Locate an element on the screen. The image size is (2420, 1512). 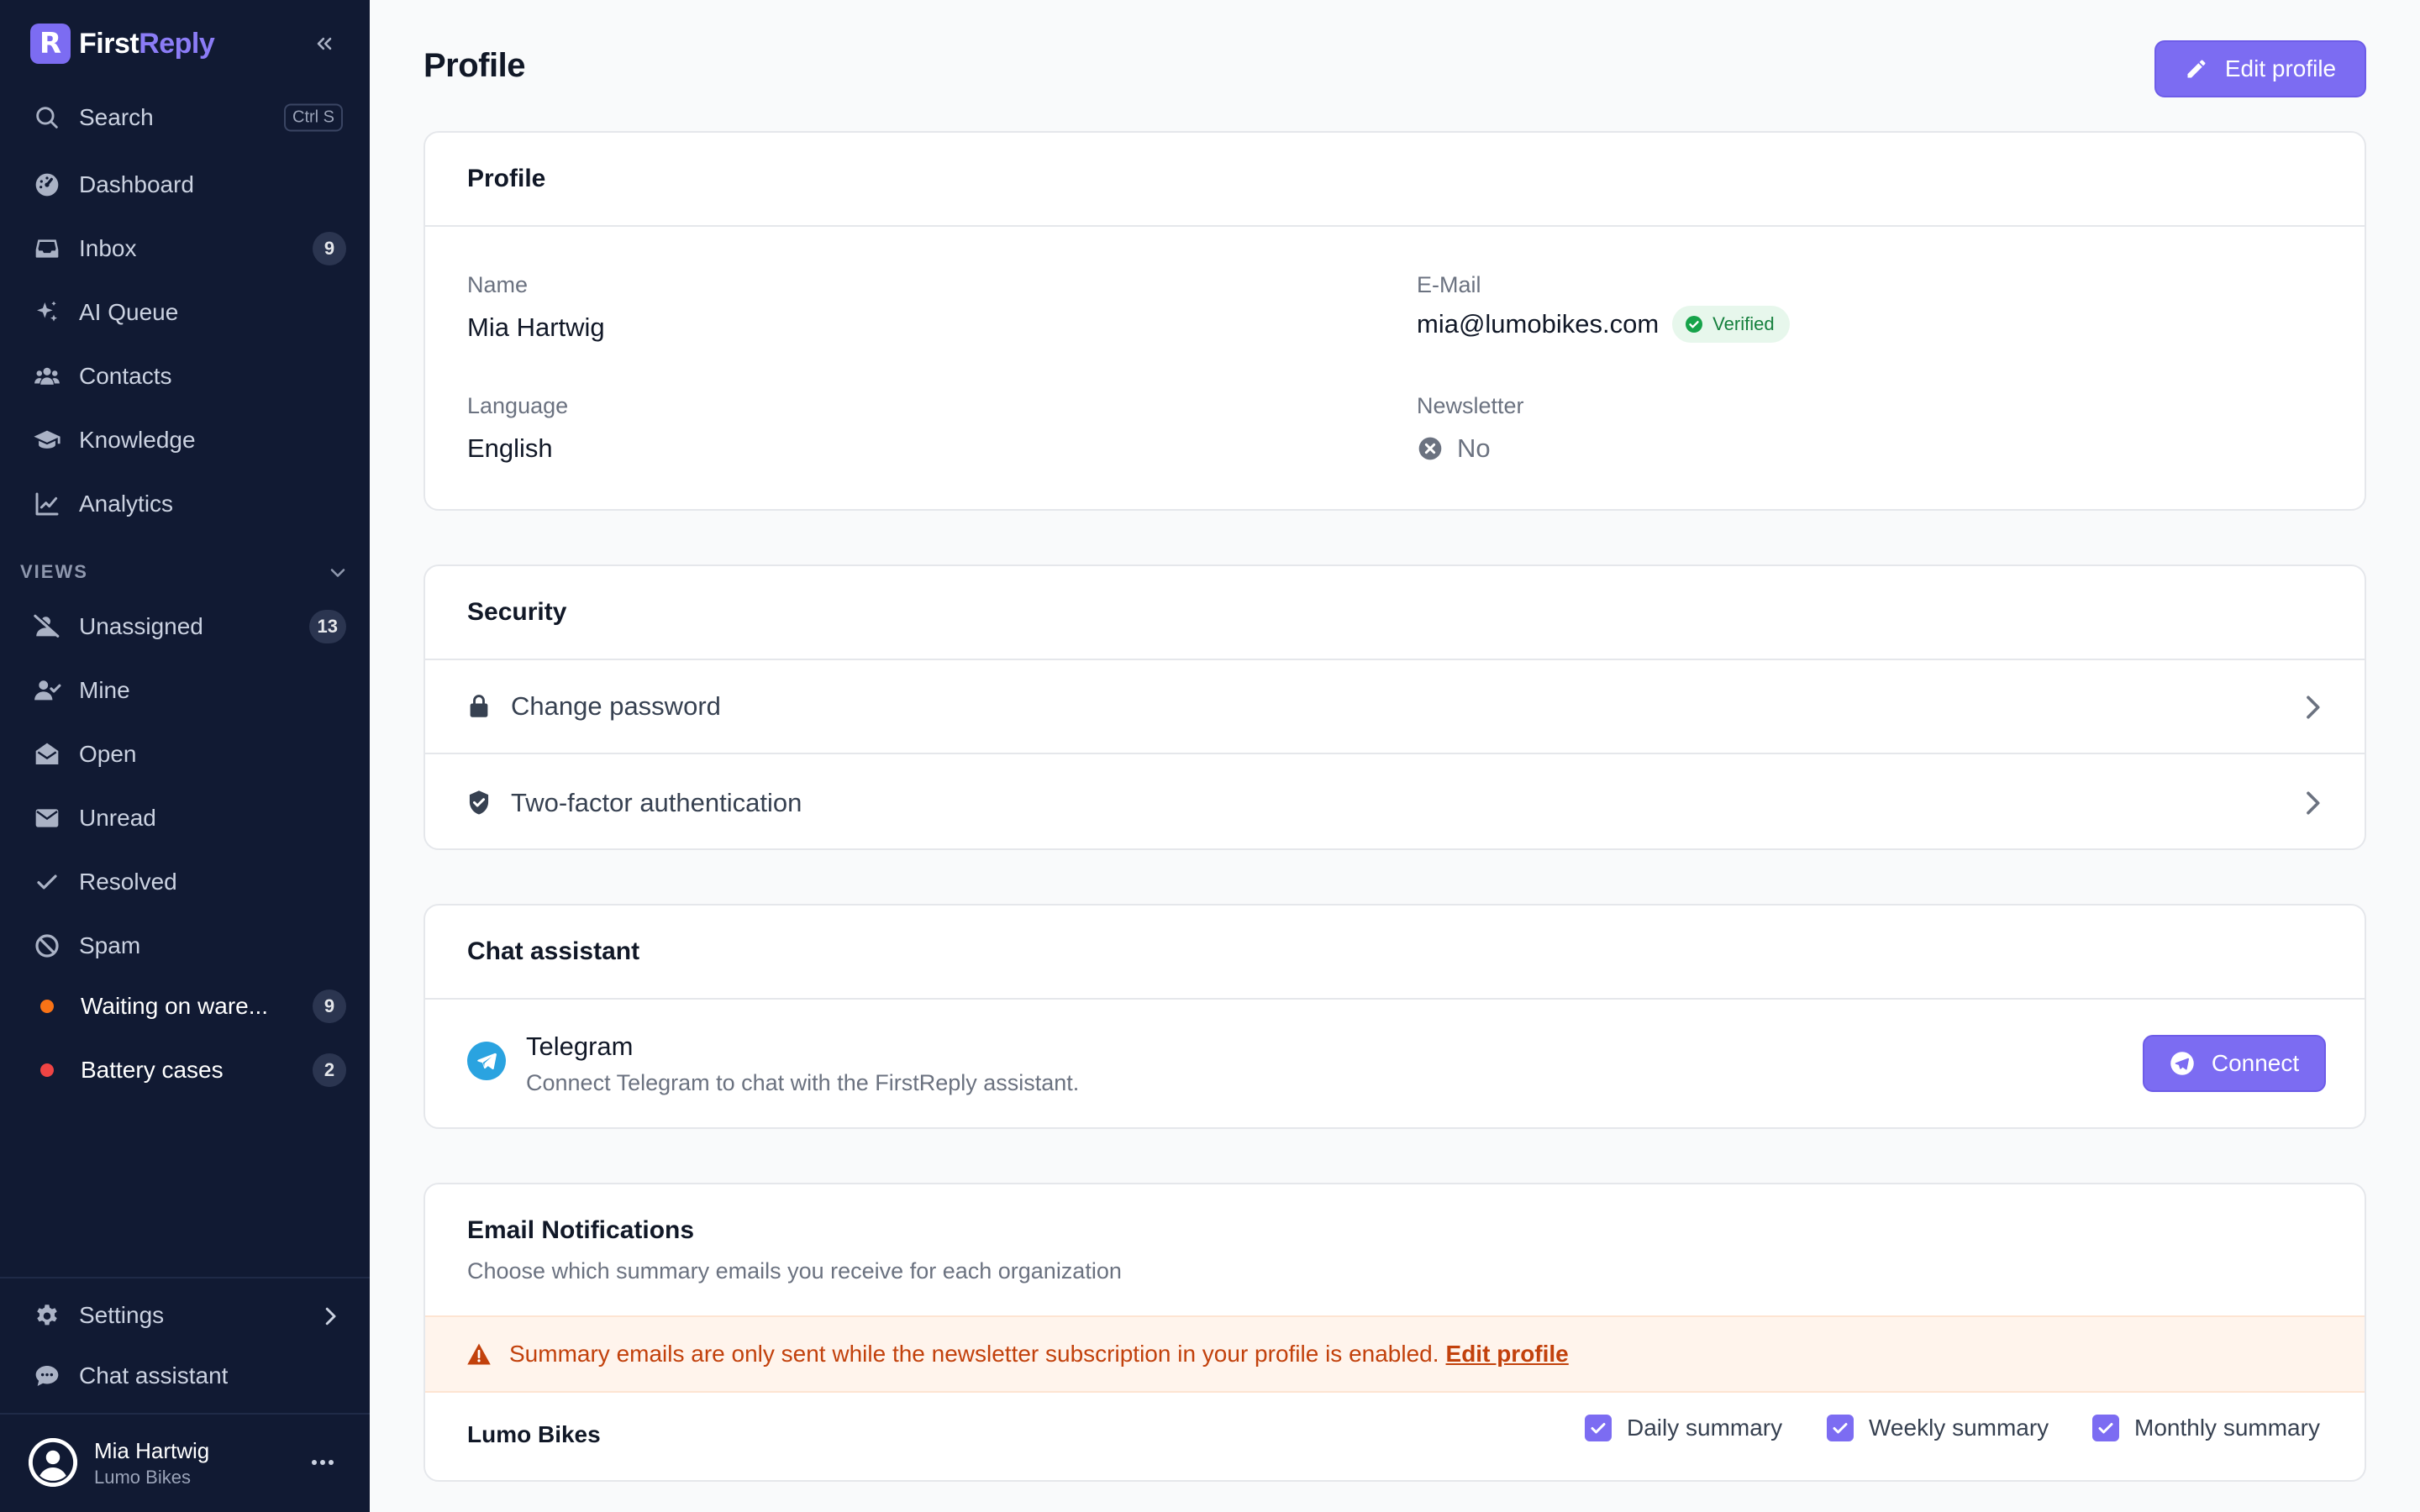
monthly-summary-option: Monthly summary is located at coordinates (2206, 1428).